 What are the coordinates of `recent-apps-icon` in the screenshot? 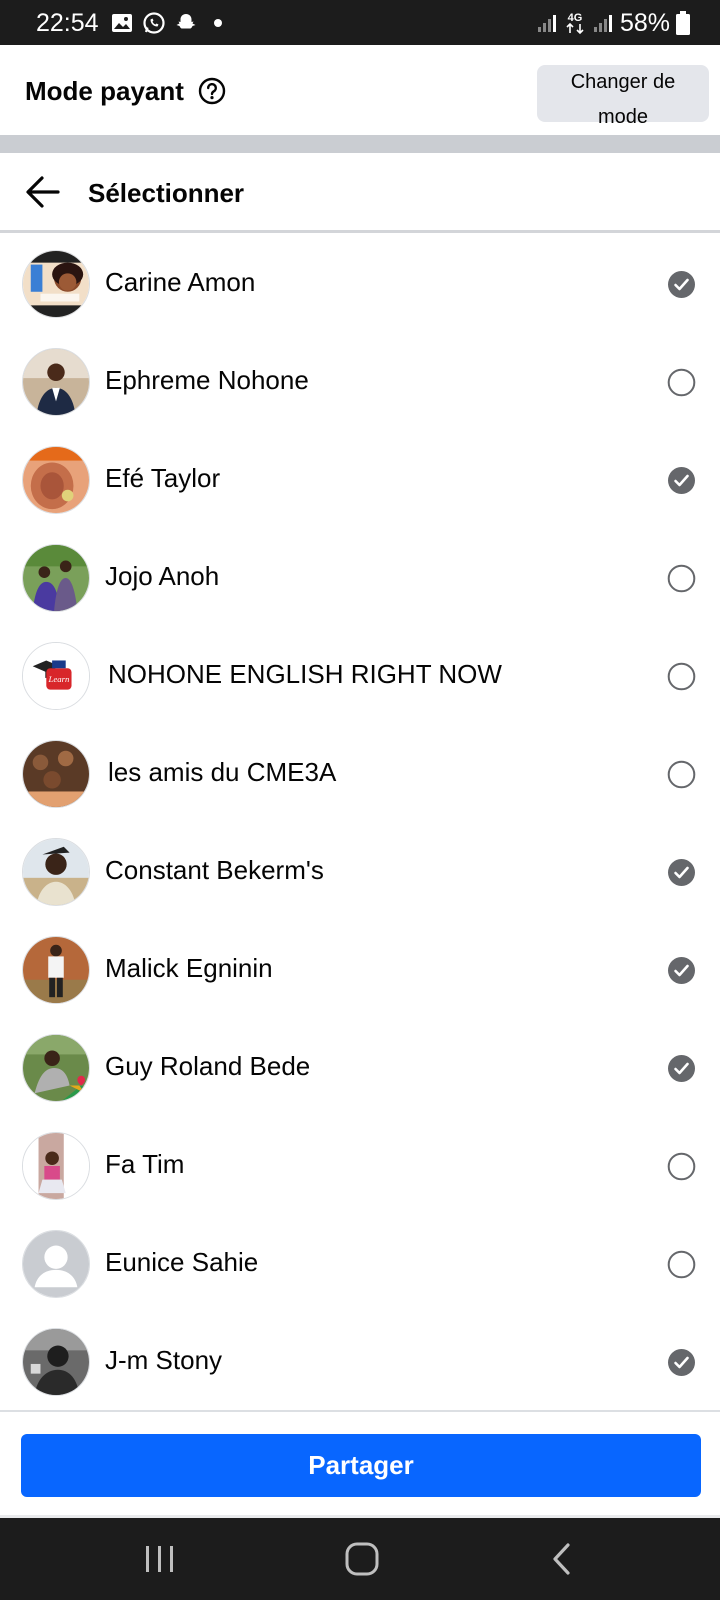 It's located at (160, 1559).